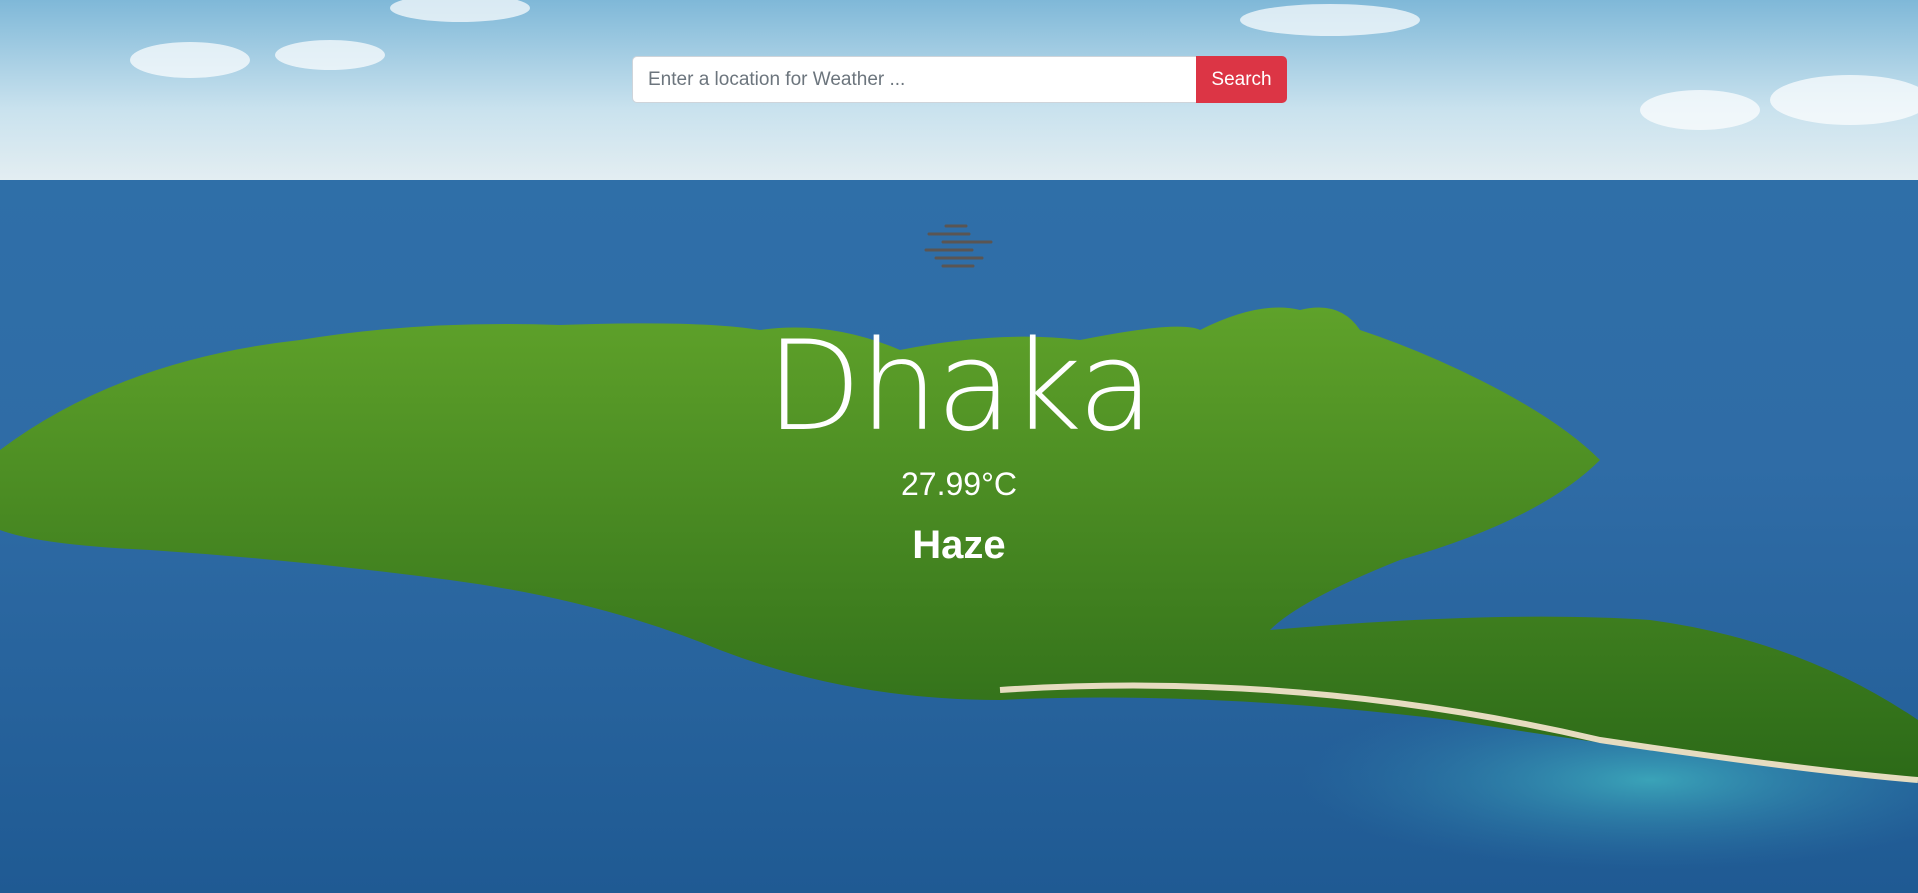 This screenshot has width=1918, height=893. I want to click on haze-icon, so click(958, 246).